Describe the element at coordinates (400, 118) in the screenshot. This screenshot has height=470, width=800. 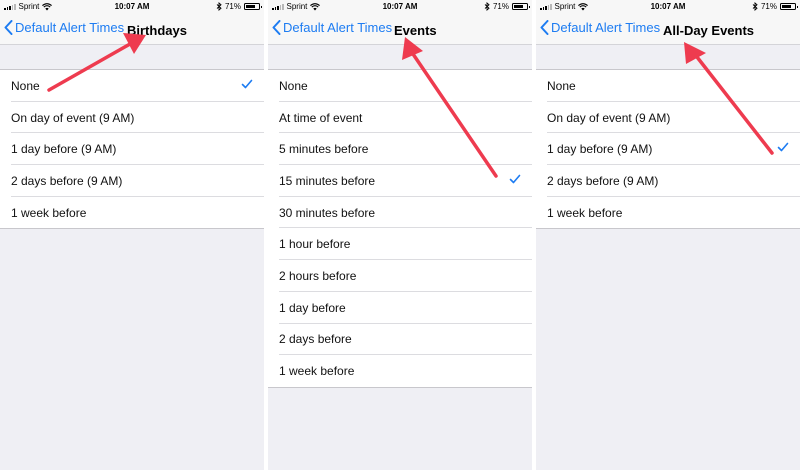
I see `alert-option-row: At time of event` at that location.